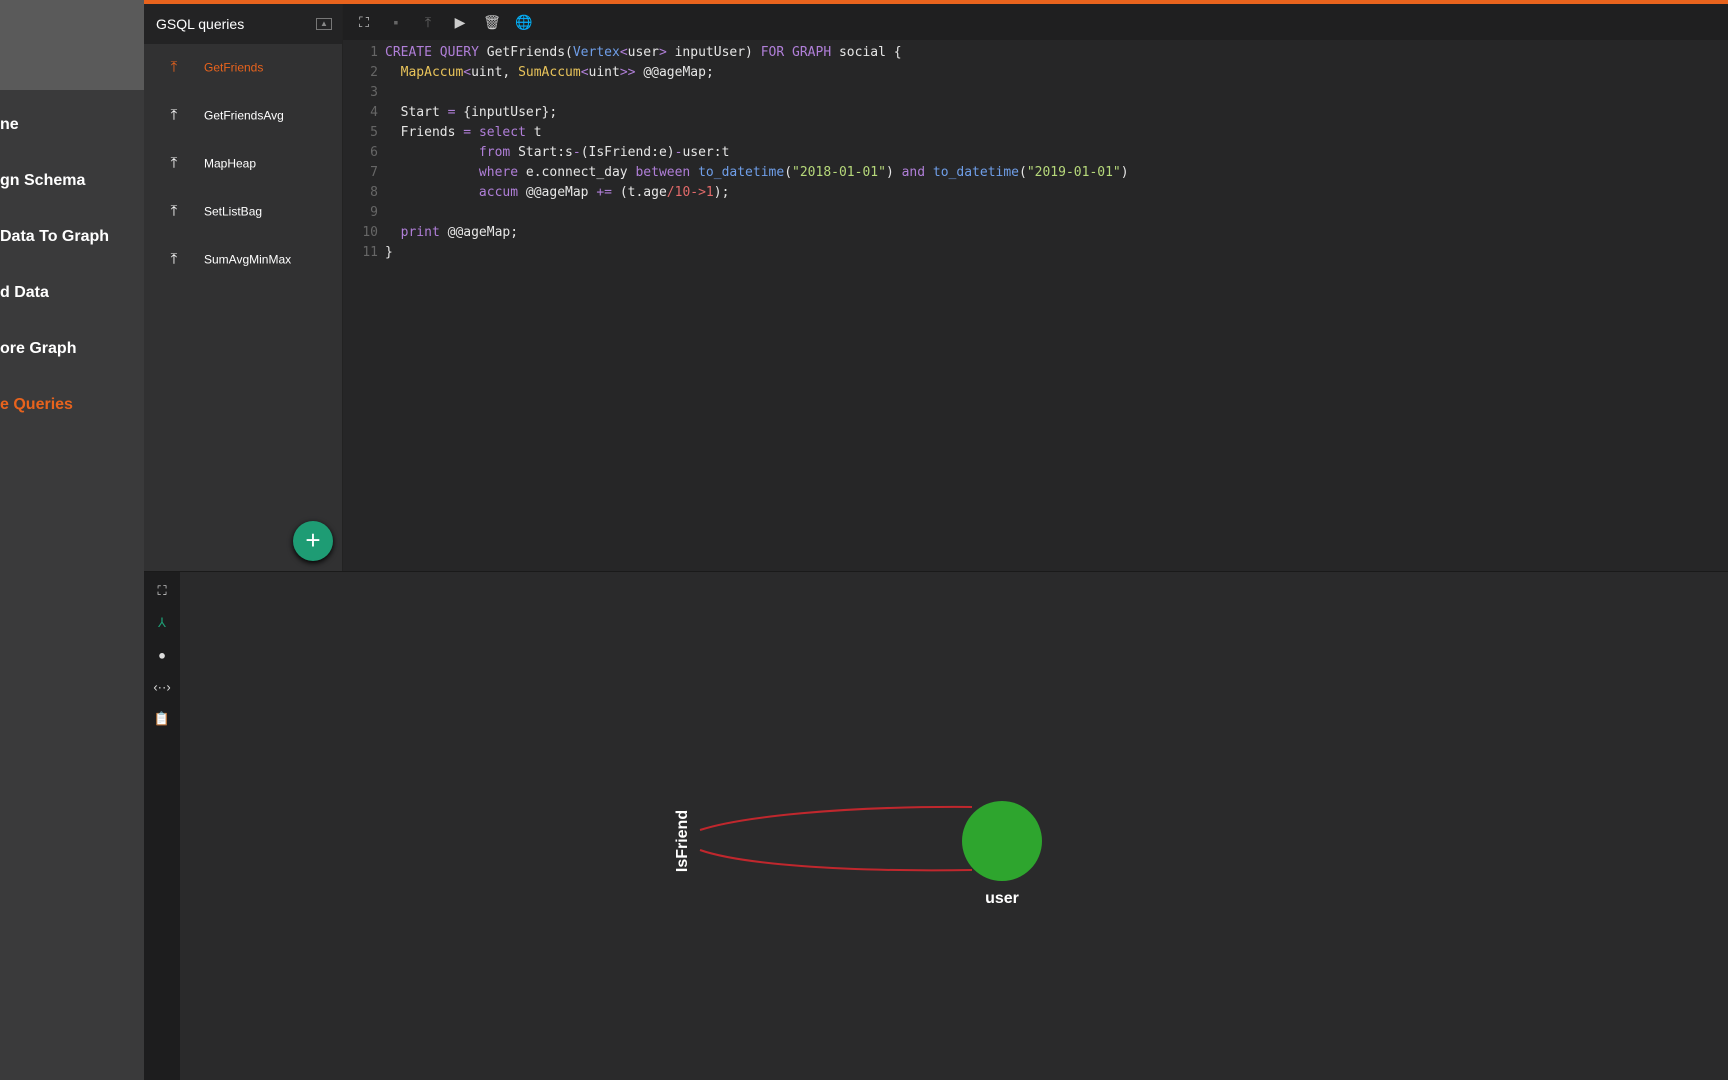 The height and width of the screenshot is (1080, 1728). I want to click on code-token: >, so click(666, 52).